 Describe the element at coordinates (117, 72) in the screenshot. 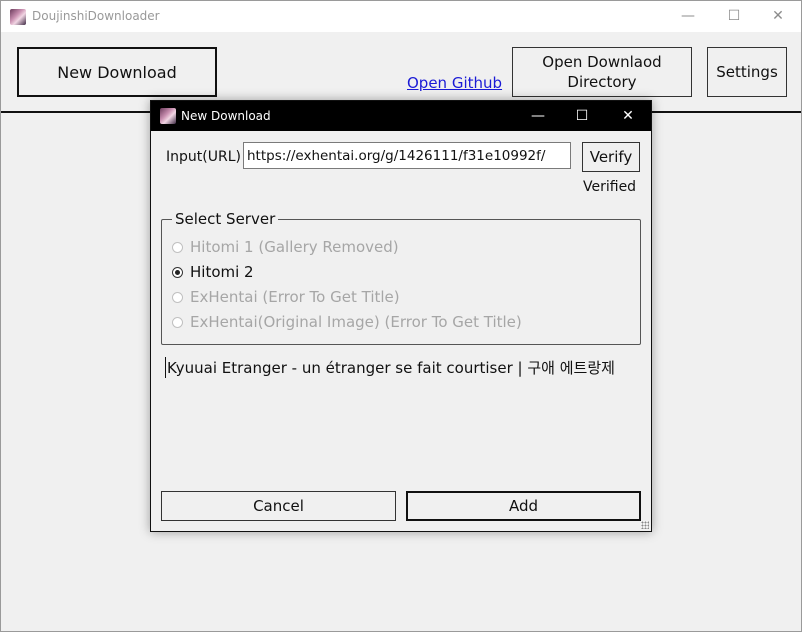

I see `new-download-button: New Download` at that location.